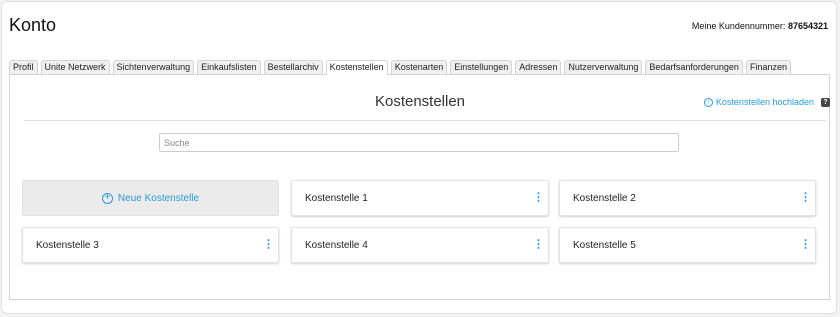 This screenshot has height=317, width=840. Describe the element at coordinates (687, 198) in the screenshot. I see `cost-center-card: Kostenstelle 2 ⋮` at that location.